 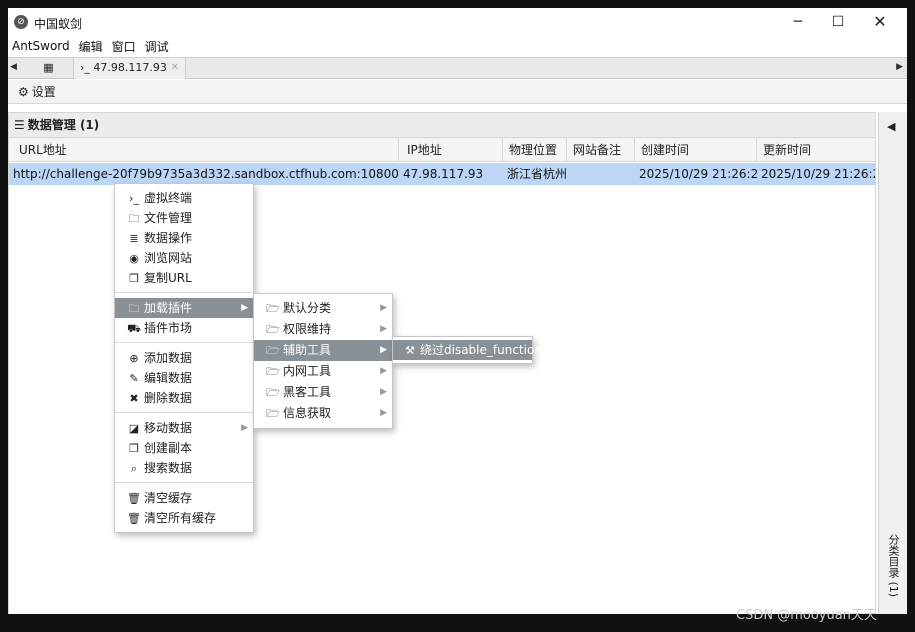 I want to click on toolbar: ⚙ 设置, so click(x=457, y=92).